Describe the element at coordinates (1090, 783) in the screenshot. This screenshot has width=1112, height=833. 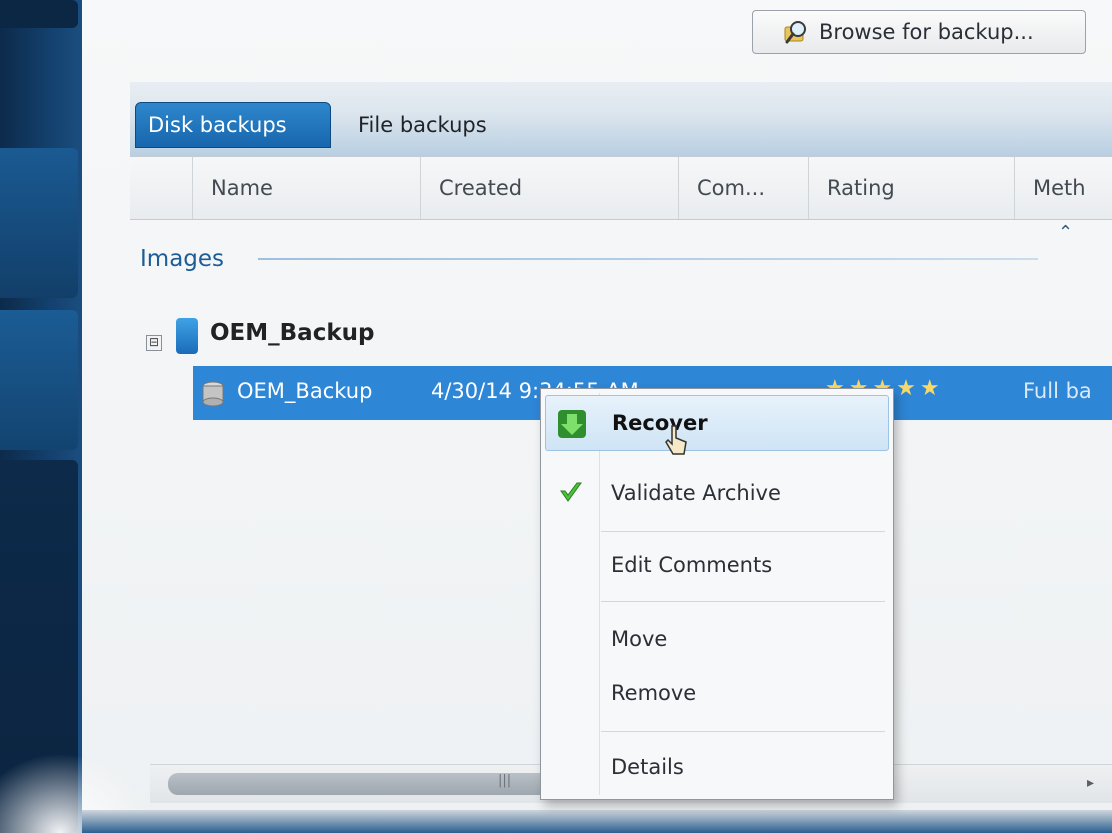
I see `scroll-right-arrow-icon: ▸` at that location.